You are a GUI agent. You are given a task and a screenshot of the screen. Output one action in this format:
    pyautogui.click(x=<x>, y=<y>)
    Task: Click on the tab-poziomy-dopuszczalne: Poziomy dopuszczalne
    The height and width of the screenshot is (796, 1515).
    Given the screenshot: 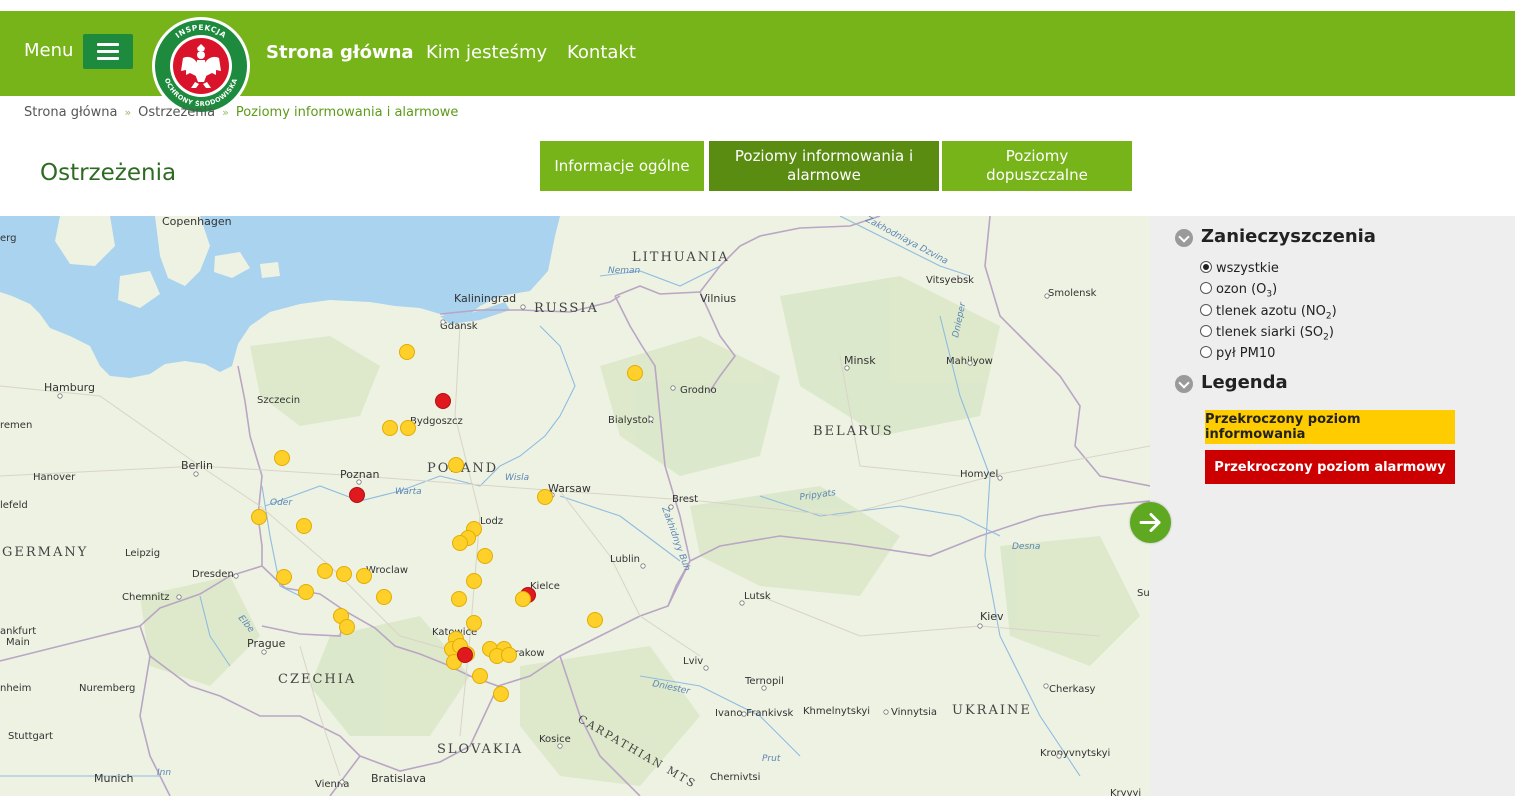 What is the action you would take?
    pyautogui.click(x=1037, y=166)
    